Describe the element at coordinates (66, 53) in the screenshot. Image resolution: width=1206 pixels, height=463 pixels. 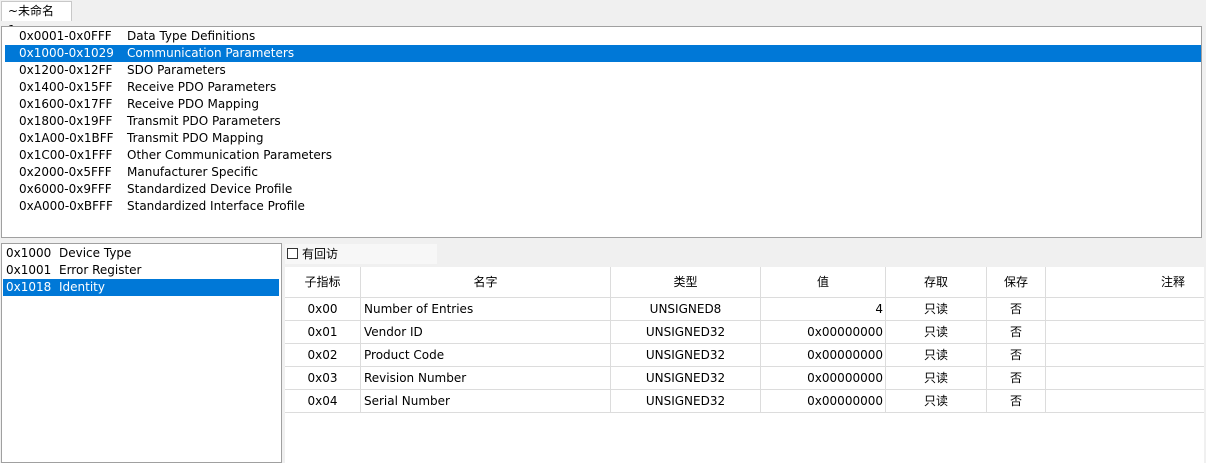
I see `range-item-range: 0x1000-0x1029` at that location.